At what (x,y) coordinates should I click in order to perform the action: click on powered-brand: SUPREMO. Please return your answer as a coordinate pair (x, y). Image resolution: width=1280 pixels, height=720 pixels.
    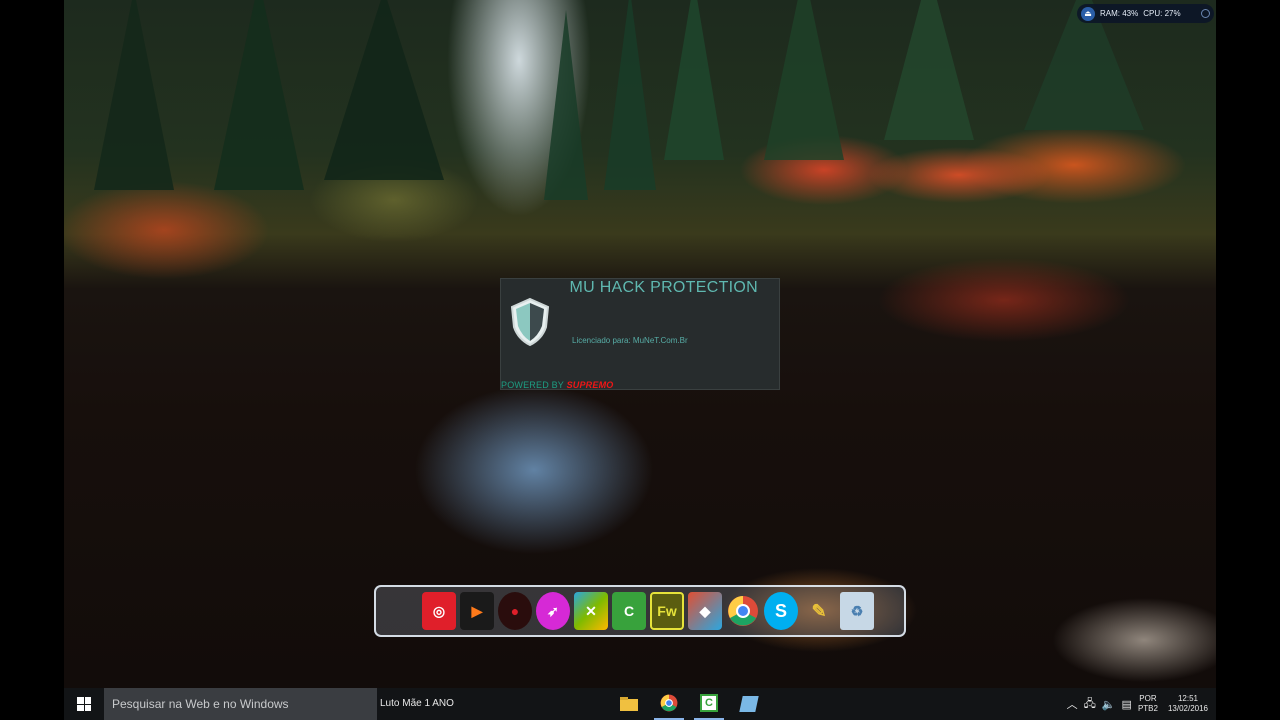
    Looking at the image, I should click on (590, 385).